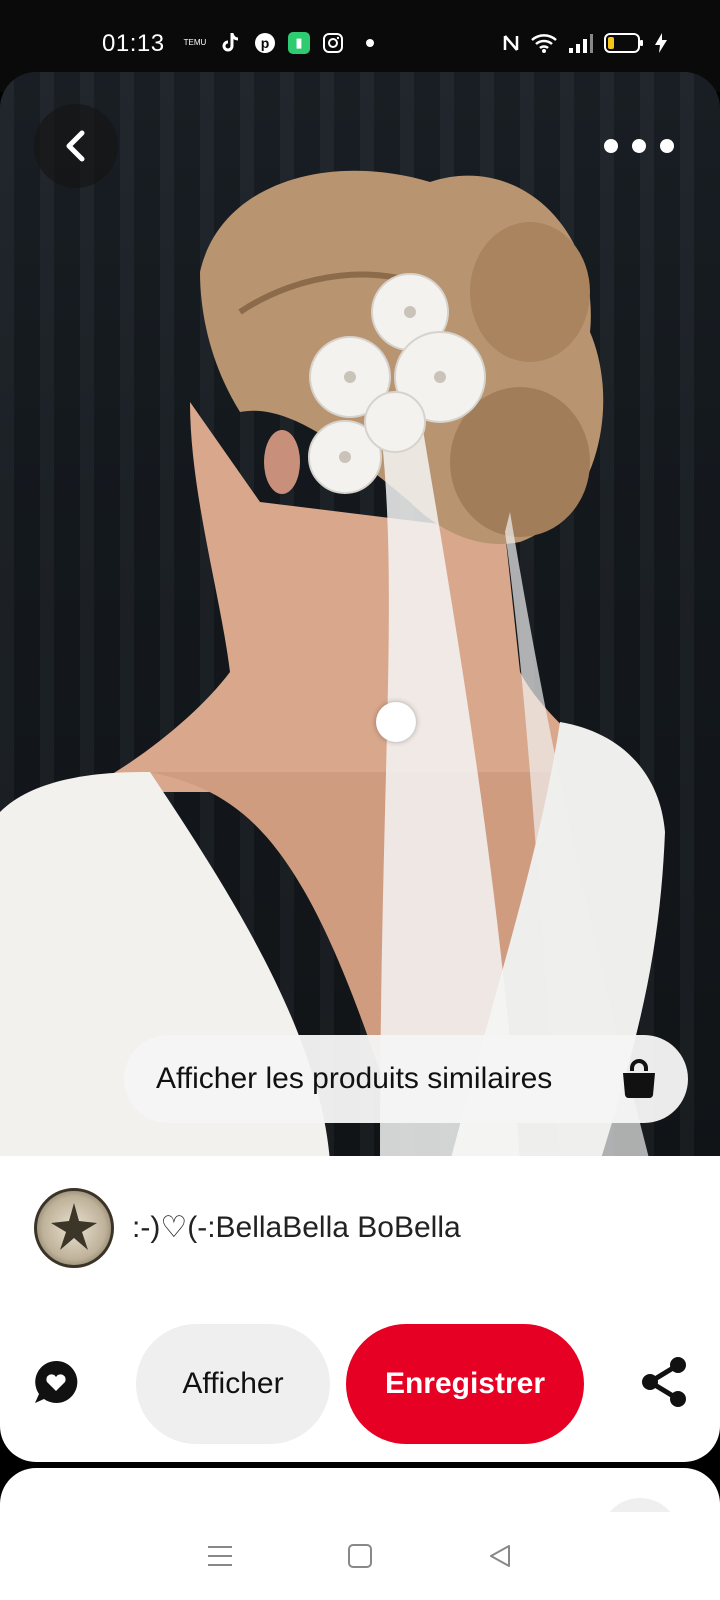 This screenshot has height=1600, width=720. I want to click on recents-button, so click(220, 1556).